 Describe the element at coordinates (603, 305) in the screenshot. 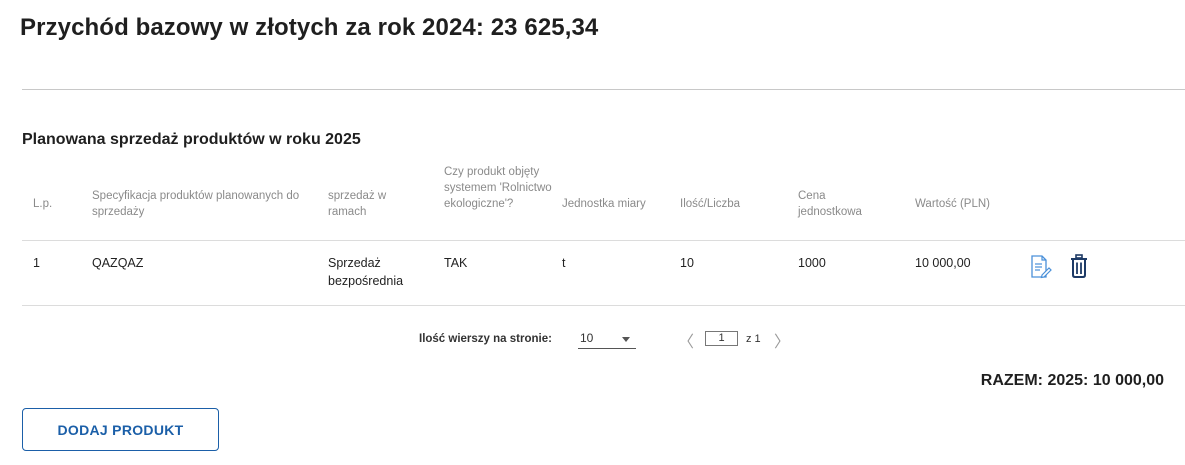

I see `row-separator` at that location.